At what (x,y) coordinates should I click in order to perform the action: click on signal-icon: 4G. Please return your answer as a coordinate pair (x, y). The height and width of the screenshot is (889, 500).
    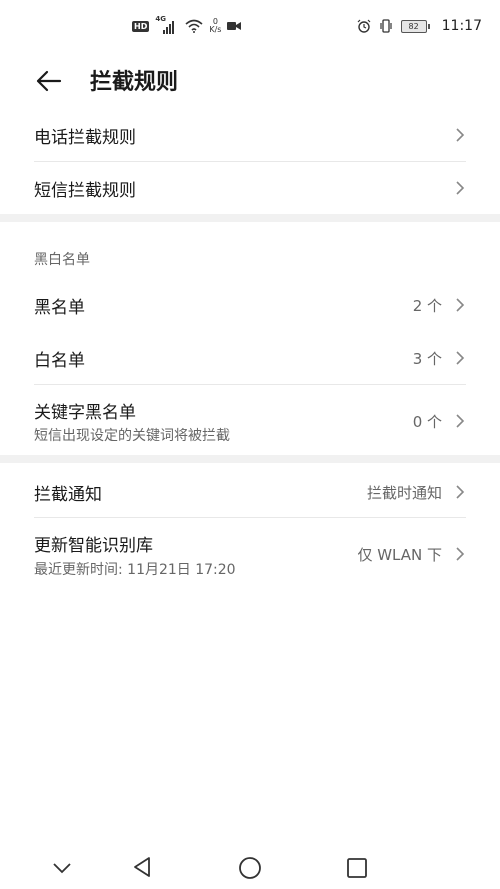
    Looking at the image, I should click on (167, 24).